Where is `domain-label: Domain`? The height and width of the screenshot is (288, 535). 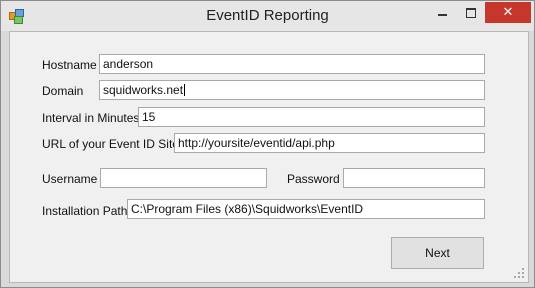 domain-label: Domain is located at coordinates (63, 91).